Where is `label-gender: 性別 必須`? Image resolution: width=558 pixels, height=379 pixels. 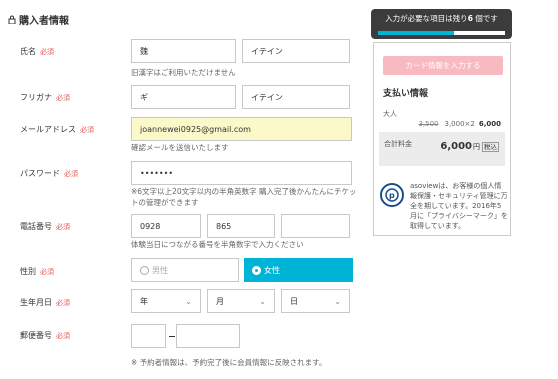 label-gender: 性別 必須 is located at coordinates (37, 271).